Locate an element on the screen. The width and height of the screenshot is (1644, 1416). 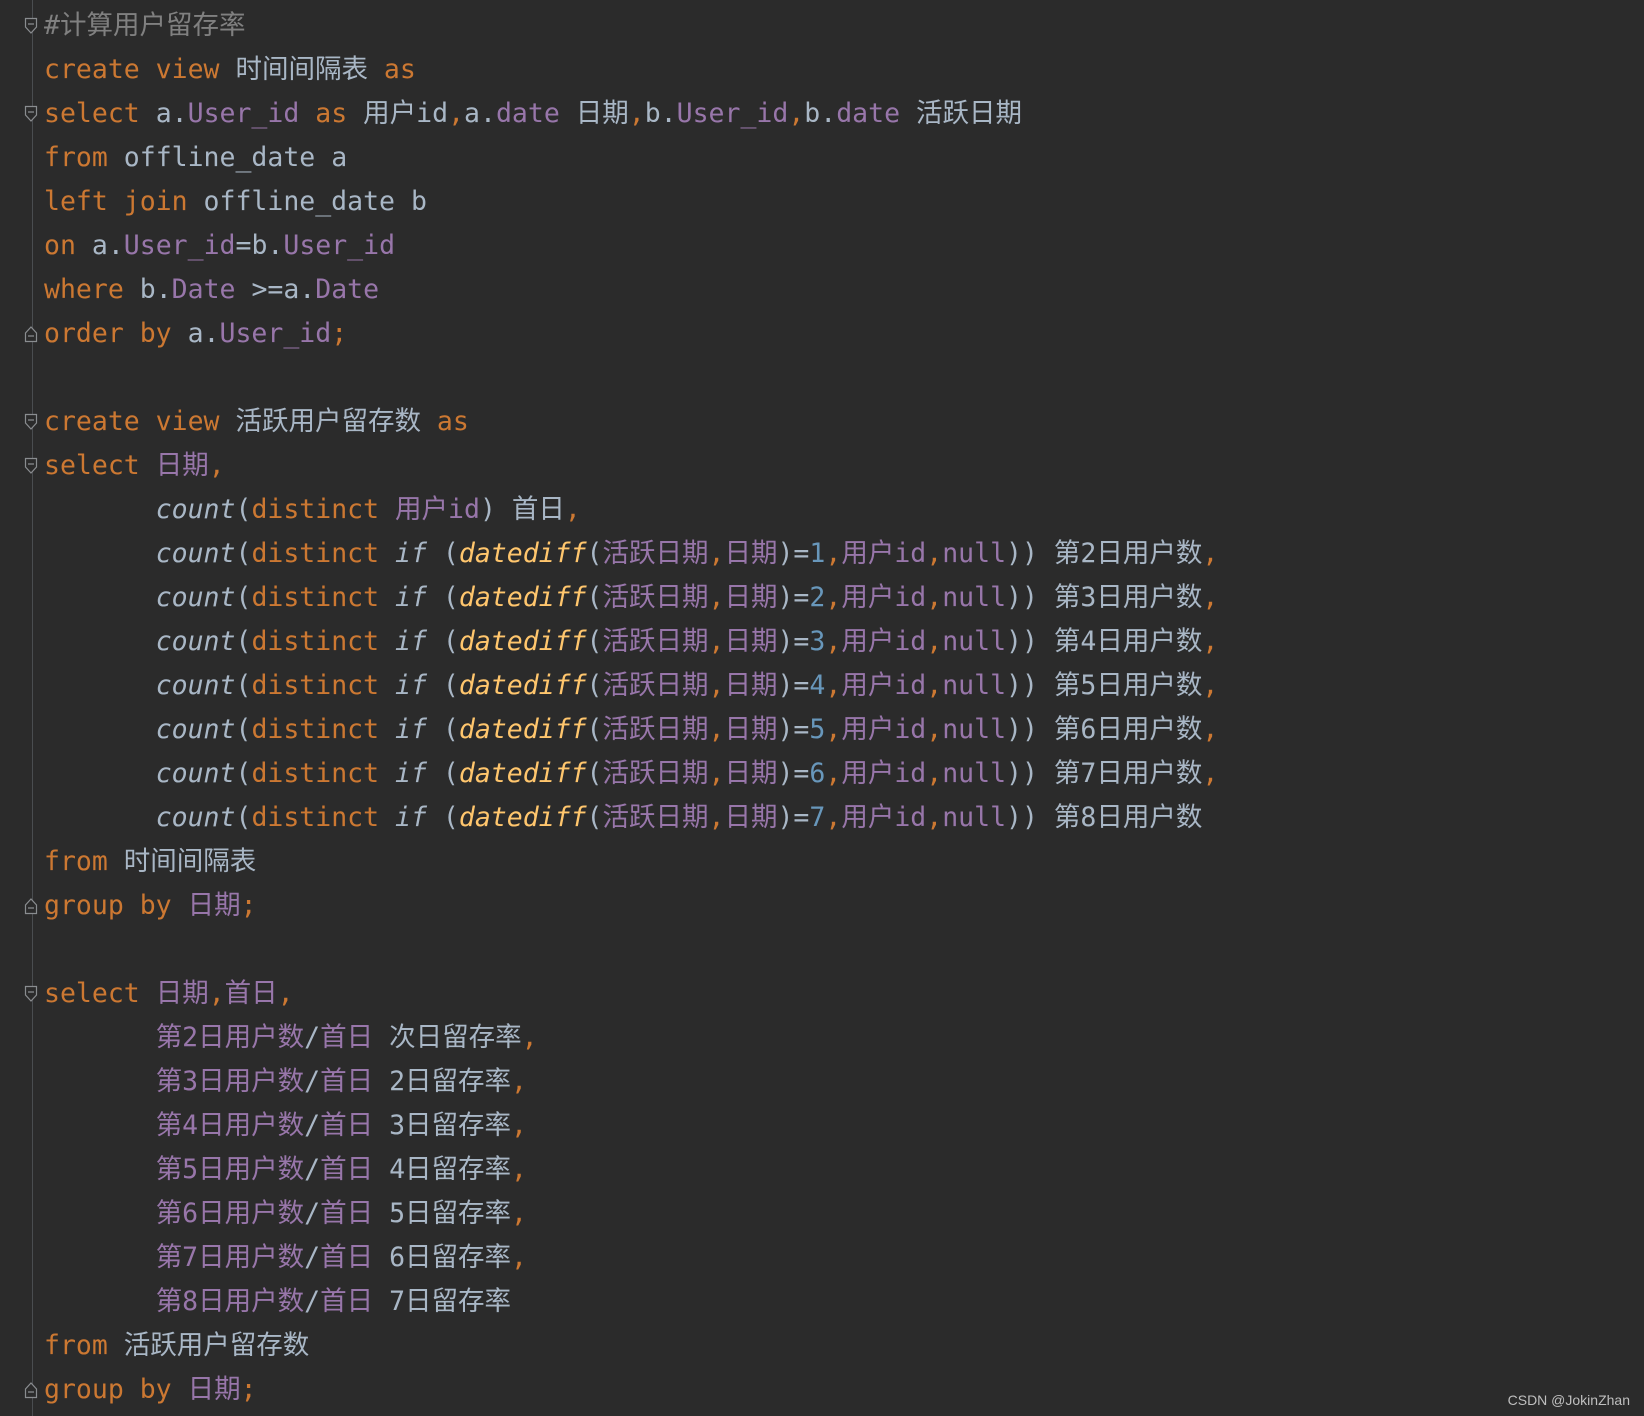
code-line: 第3日用户数/首日 2日留存率, is located at coordinates (844, 1082).